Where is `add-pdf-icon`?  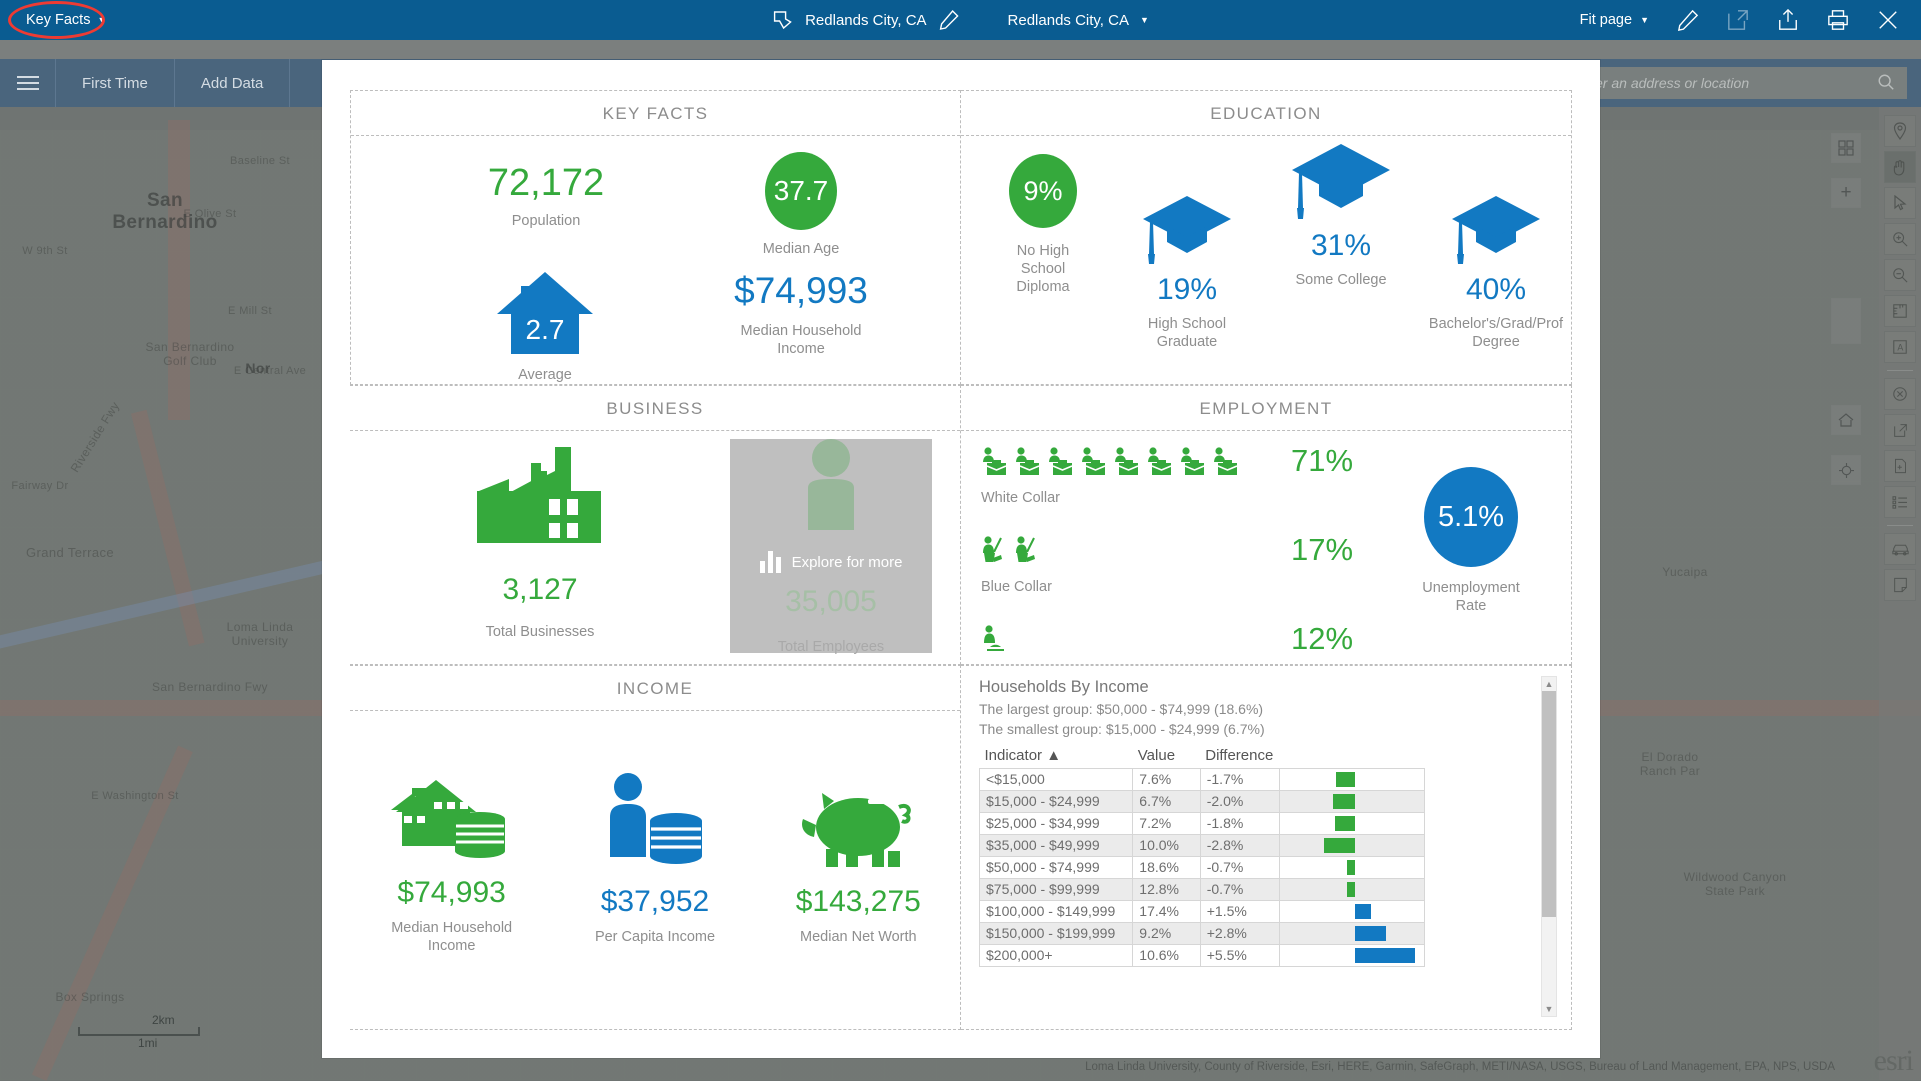 add-pdf-icon is located at coordinates (1900, 466).